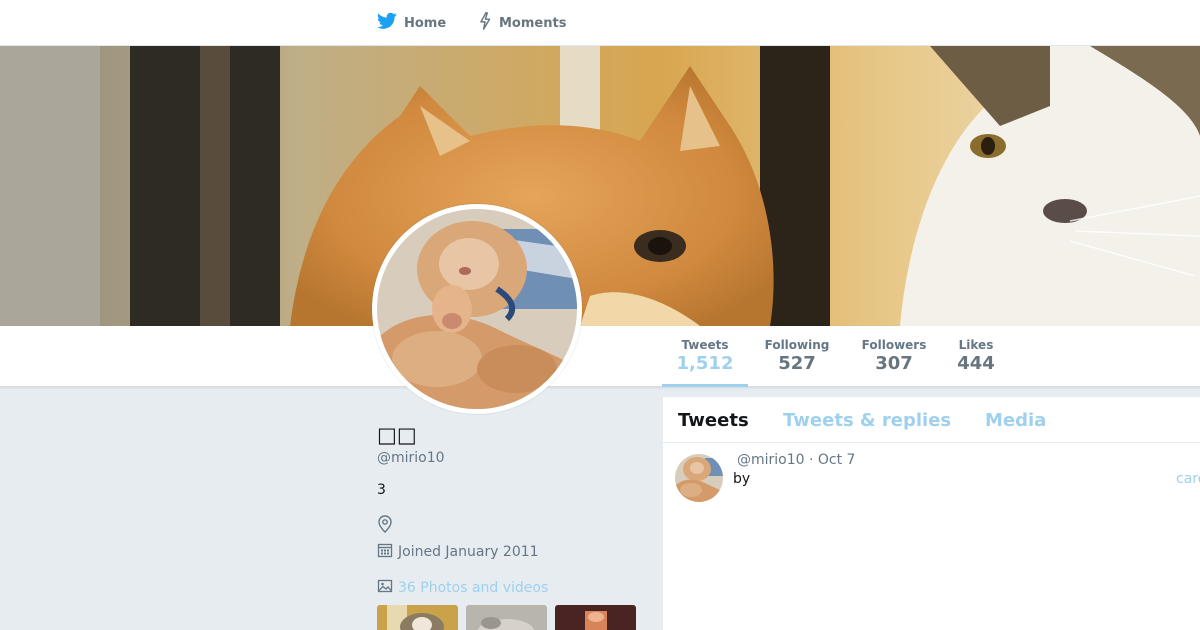  Describe the element at coordinates (976, 345) in the screenshot. I see `stat-likes-label: Likes` at that location.